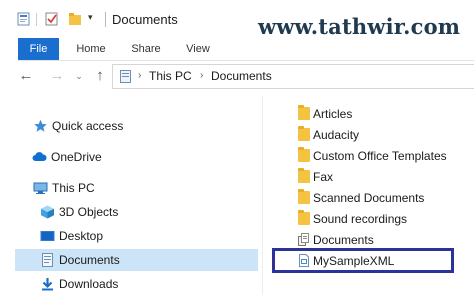 Image resolution: width=474 pixels, height=295 pixels. Describe the element at coordinates (363, 260) in the screenshot. I see `highlight-box` at that location.